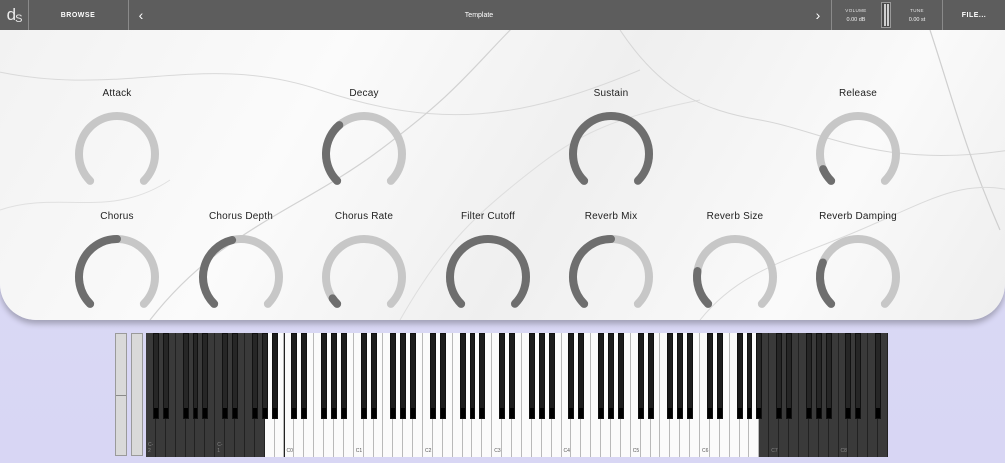  I want to click on knob-decay: Decay, so click(364, 144).